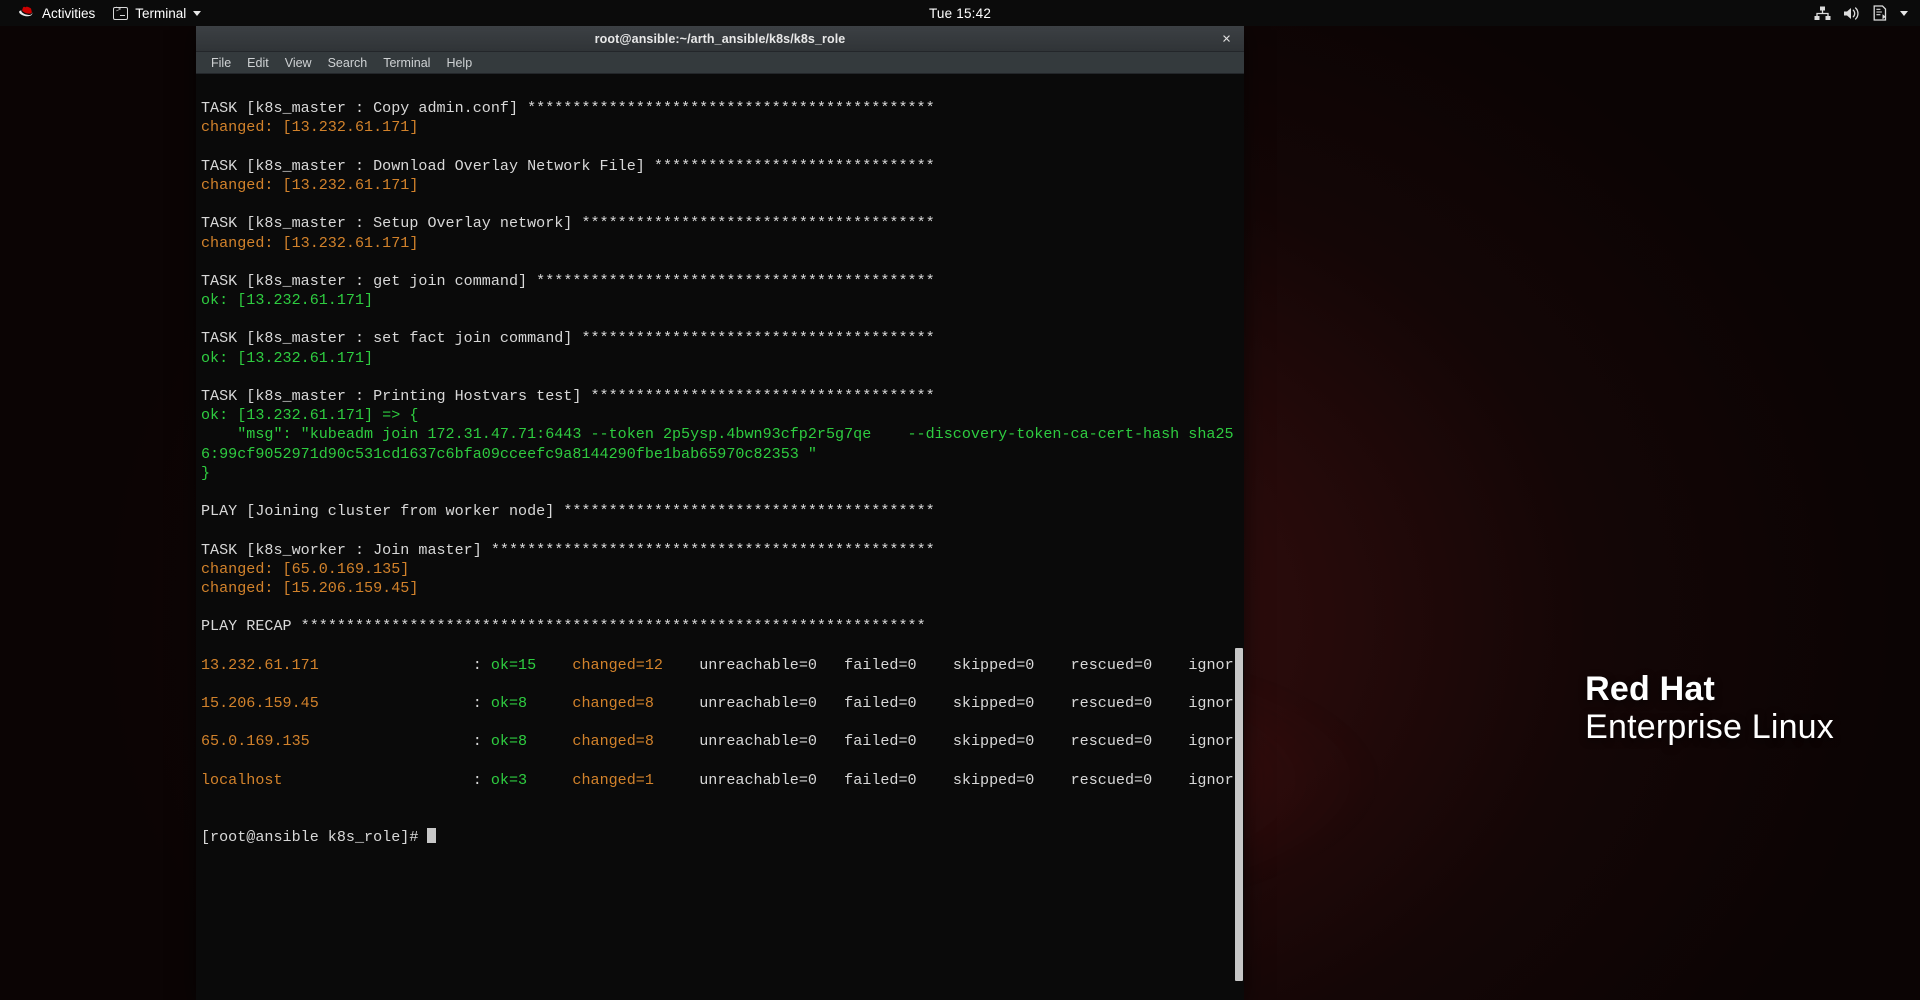 This screenshot has height=1000, width=1920. I want to click on terminal-icon, so click(121, 12).